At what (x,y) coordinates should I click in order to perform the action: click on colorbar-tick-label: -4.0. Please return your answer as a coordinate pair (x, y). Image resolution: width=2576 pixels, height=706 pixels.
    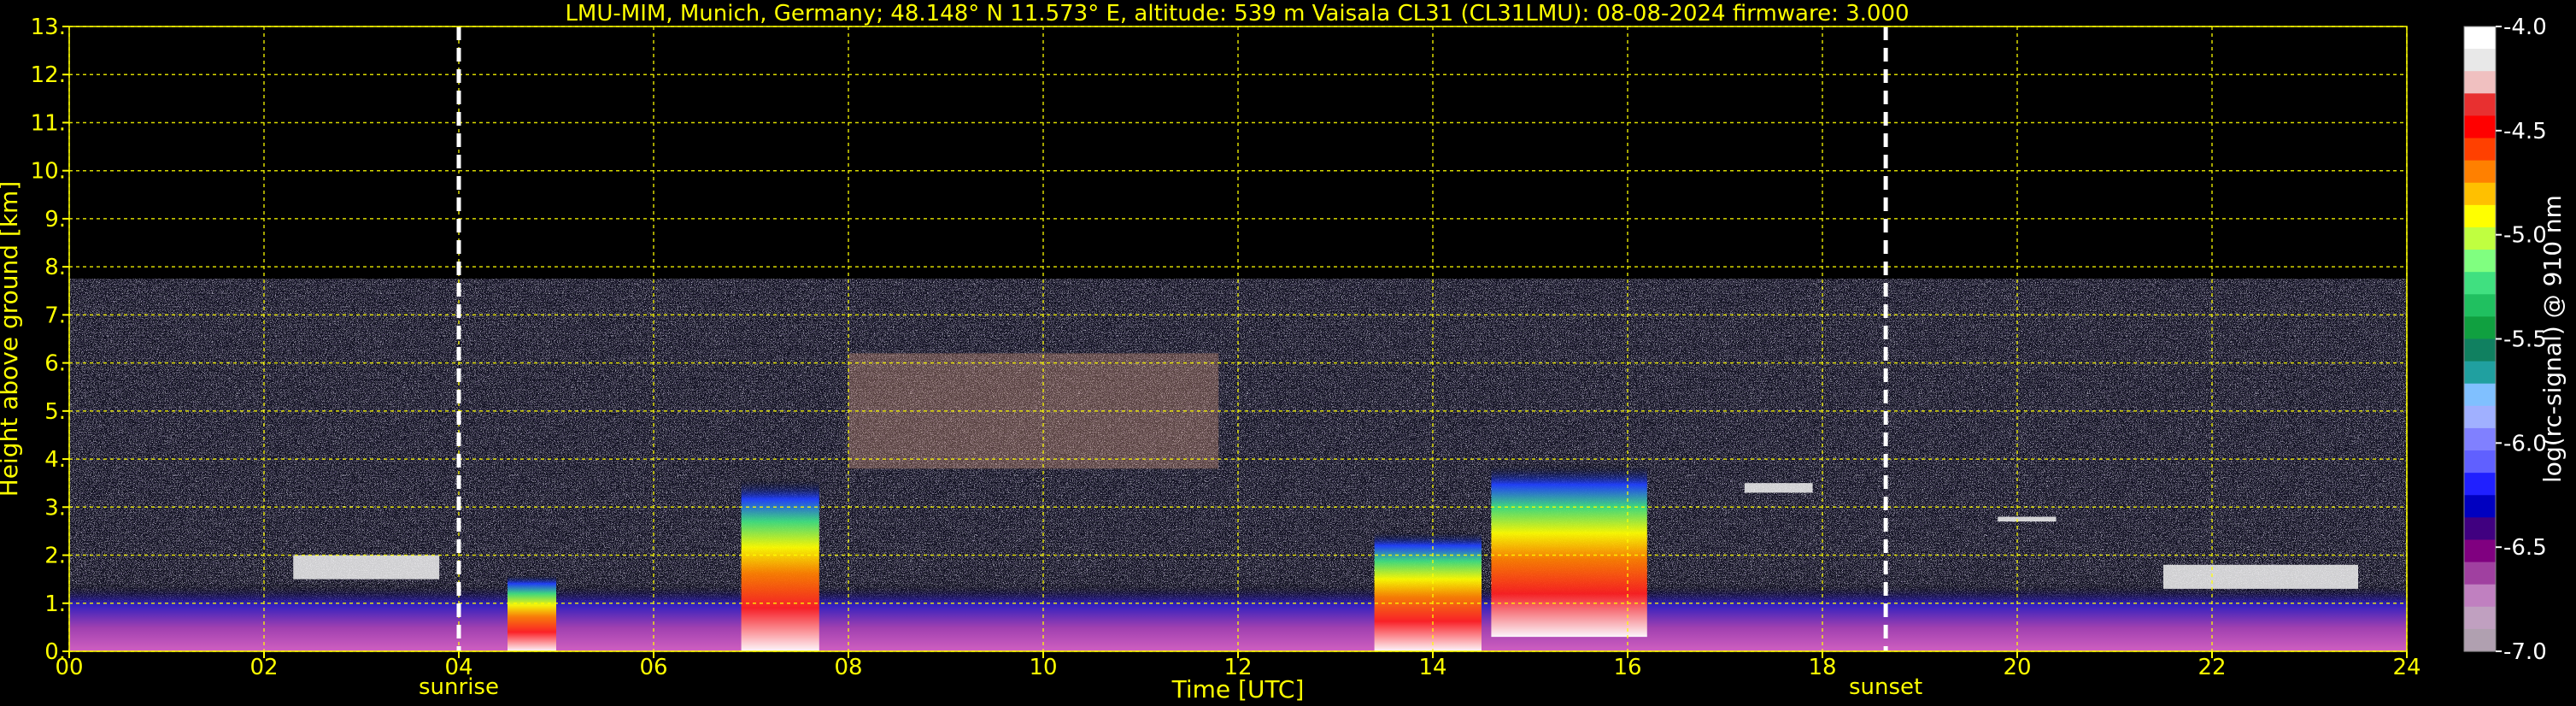
    Looking at the image, I should click on (2525, 27).